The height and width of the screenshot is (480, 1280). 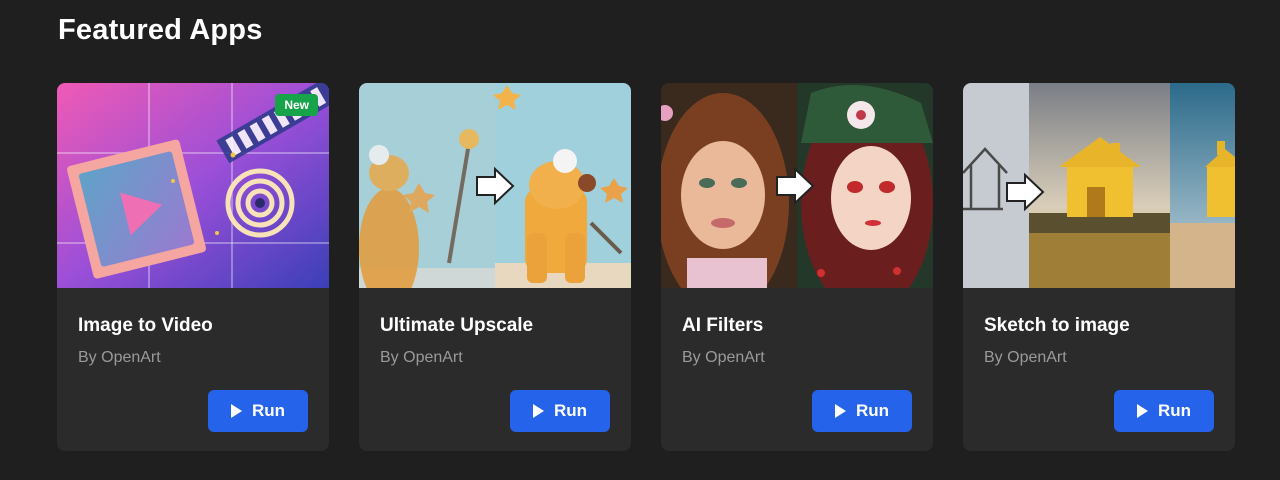 What do you see at coordinates (722, 326) in the screenshot?
I see `app-title: AI Filters` at bounding box center [722, 326].